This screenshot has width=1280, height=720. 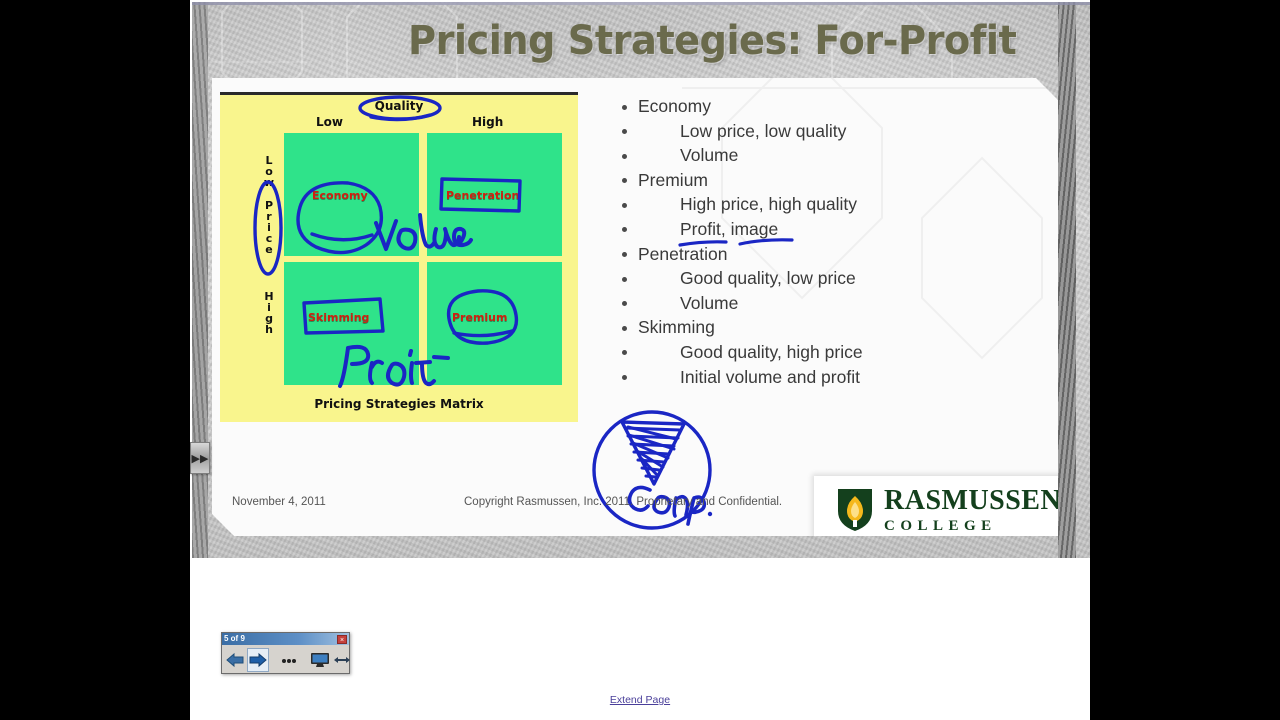 What do you see at coordinates (855, 510) in the screenshot?
I see `shield-flame-icon` at bounding box center [855, 510].